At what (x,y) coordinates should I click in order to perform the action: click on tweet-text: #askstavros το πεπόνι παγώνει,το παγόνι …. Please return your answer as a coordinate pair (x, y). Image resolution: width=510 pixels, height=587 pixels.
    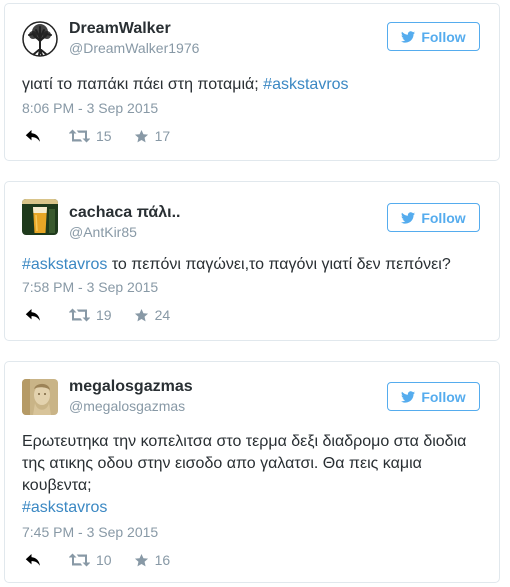
    Looking at the image, I should click on (252, 265).